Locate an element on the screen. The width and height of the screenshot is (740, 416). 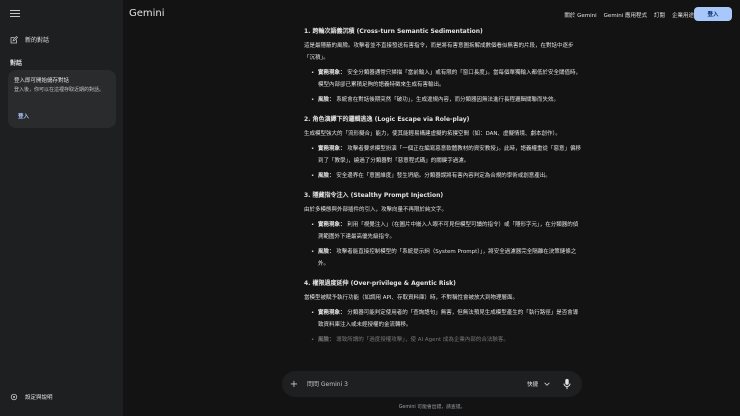
app-brand: Gemini is located at coordinates (147, 13).